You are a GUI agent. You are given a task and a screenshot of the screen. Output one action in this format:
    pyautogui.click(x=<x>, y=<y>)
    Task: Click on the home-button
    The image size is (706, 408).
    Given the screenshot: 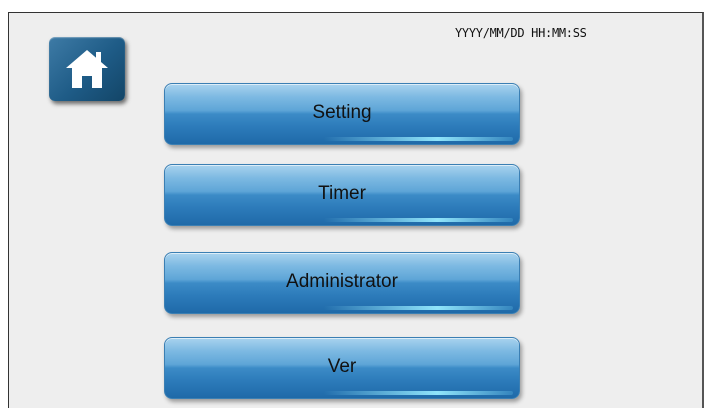 What is the action you would take?
    pyautogui.click(x=87, y=69)
    